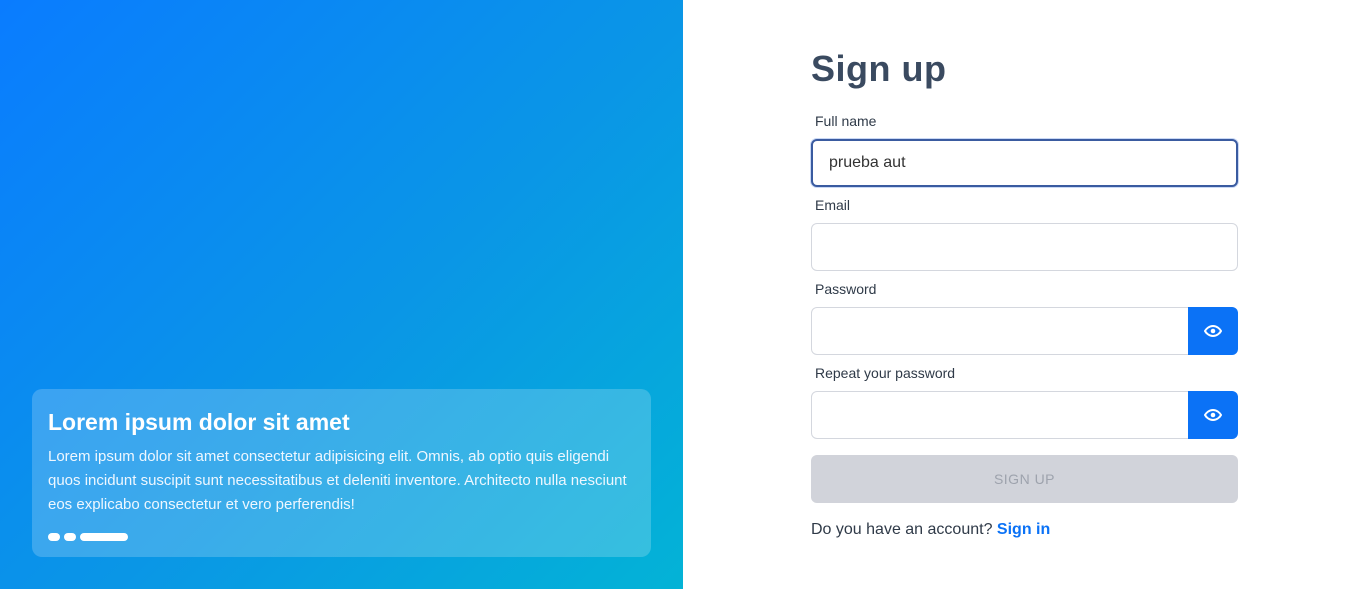  I want to click on toggle-password-button, so click(1213, 331).